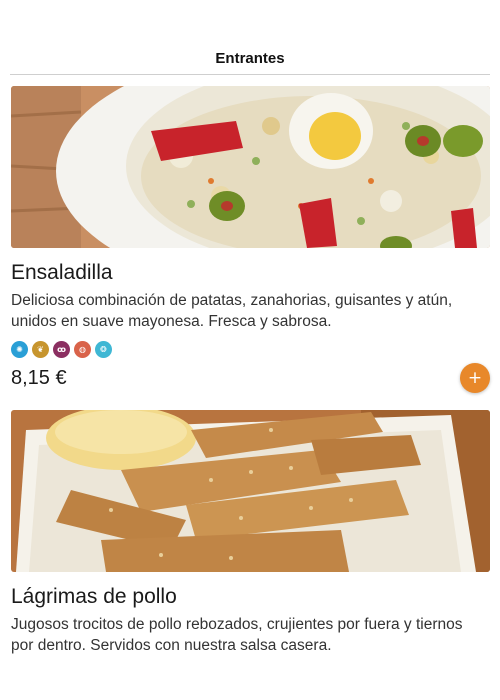 The width and height of the screenshot is (500, 700). I want to click on product-price: 8,15 €, so click(39, 378).